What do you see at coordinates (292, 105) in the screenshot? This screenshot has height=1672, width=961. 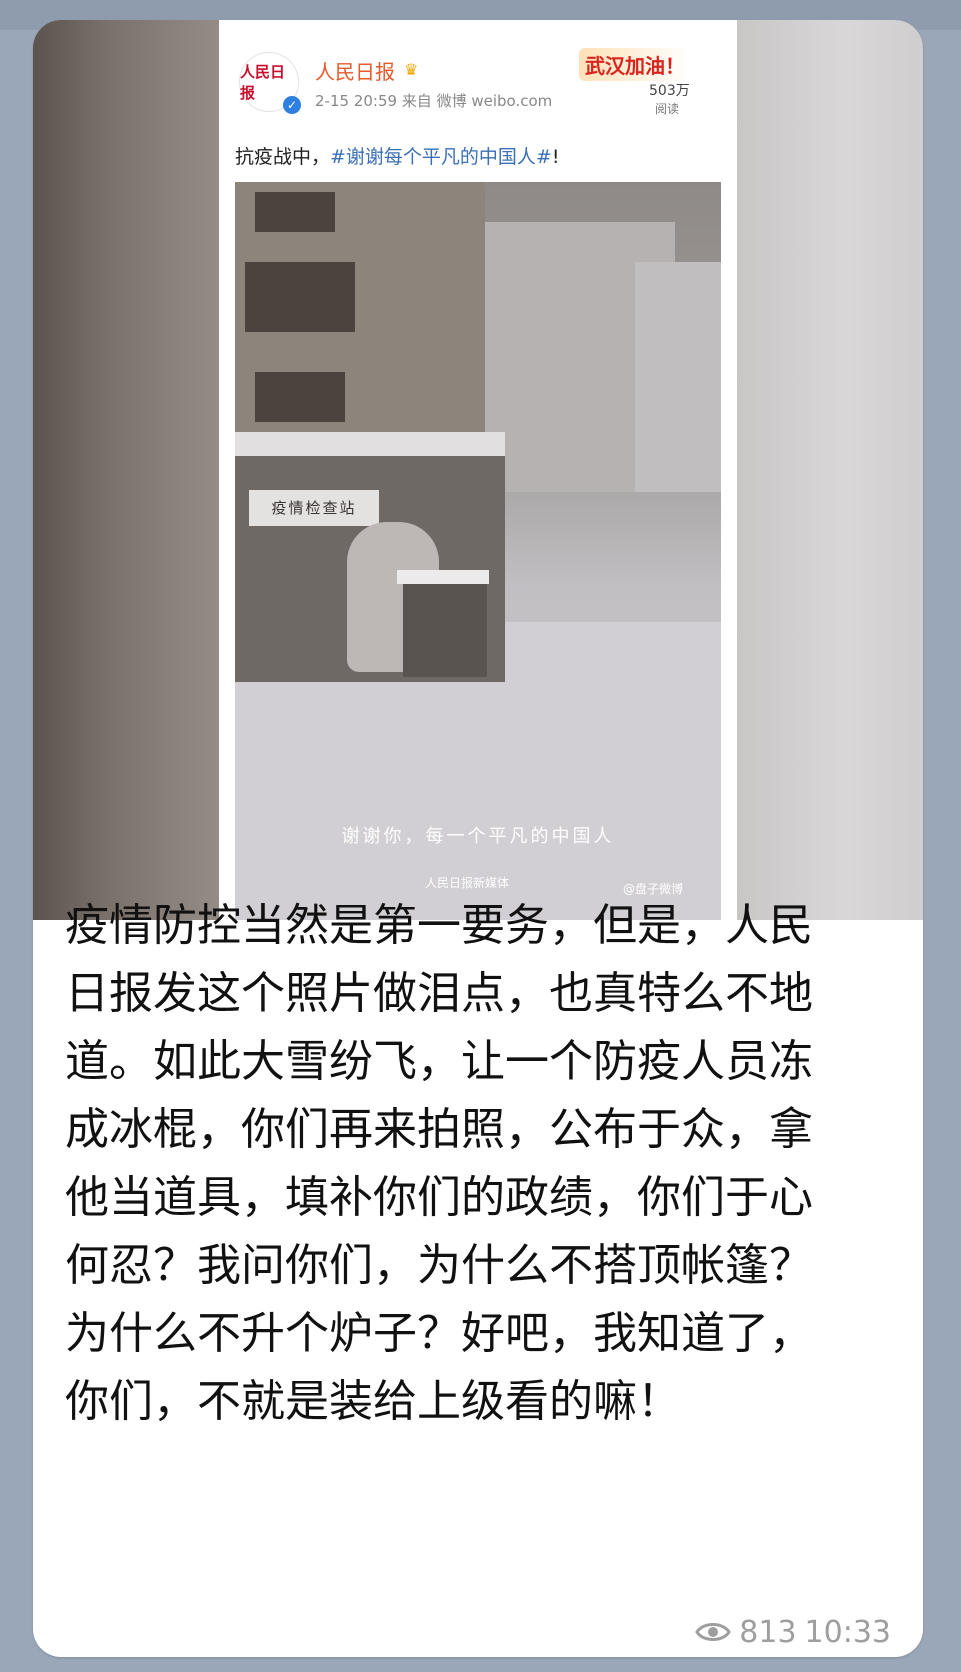 I see `verified-icon: ✓` at bounding box center [292, 105].